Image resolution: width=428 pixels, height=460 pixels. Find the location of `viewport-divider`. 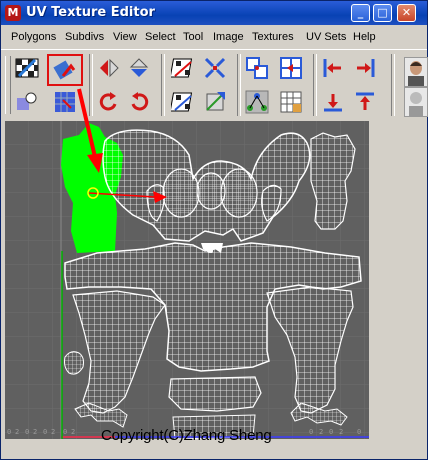

viewport-divider is located at coordinates (370, 280).